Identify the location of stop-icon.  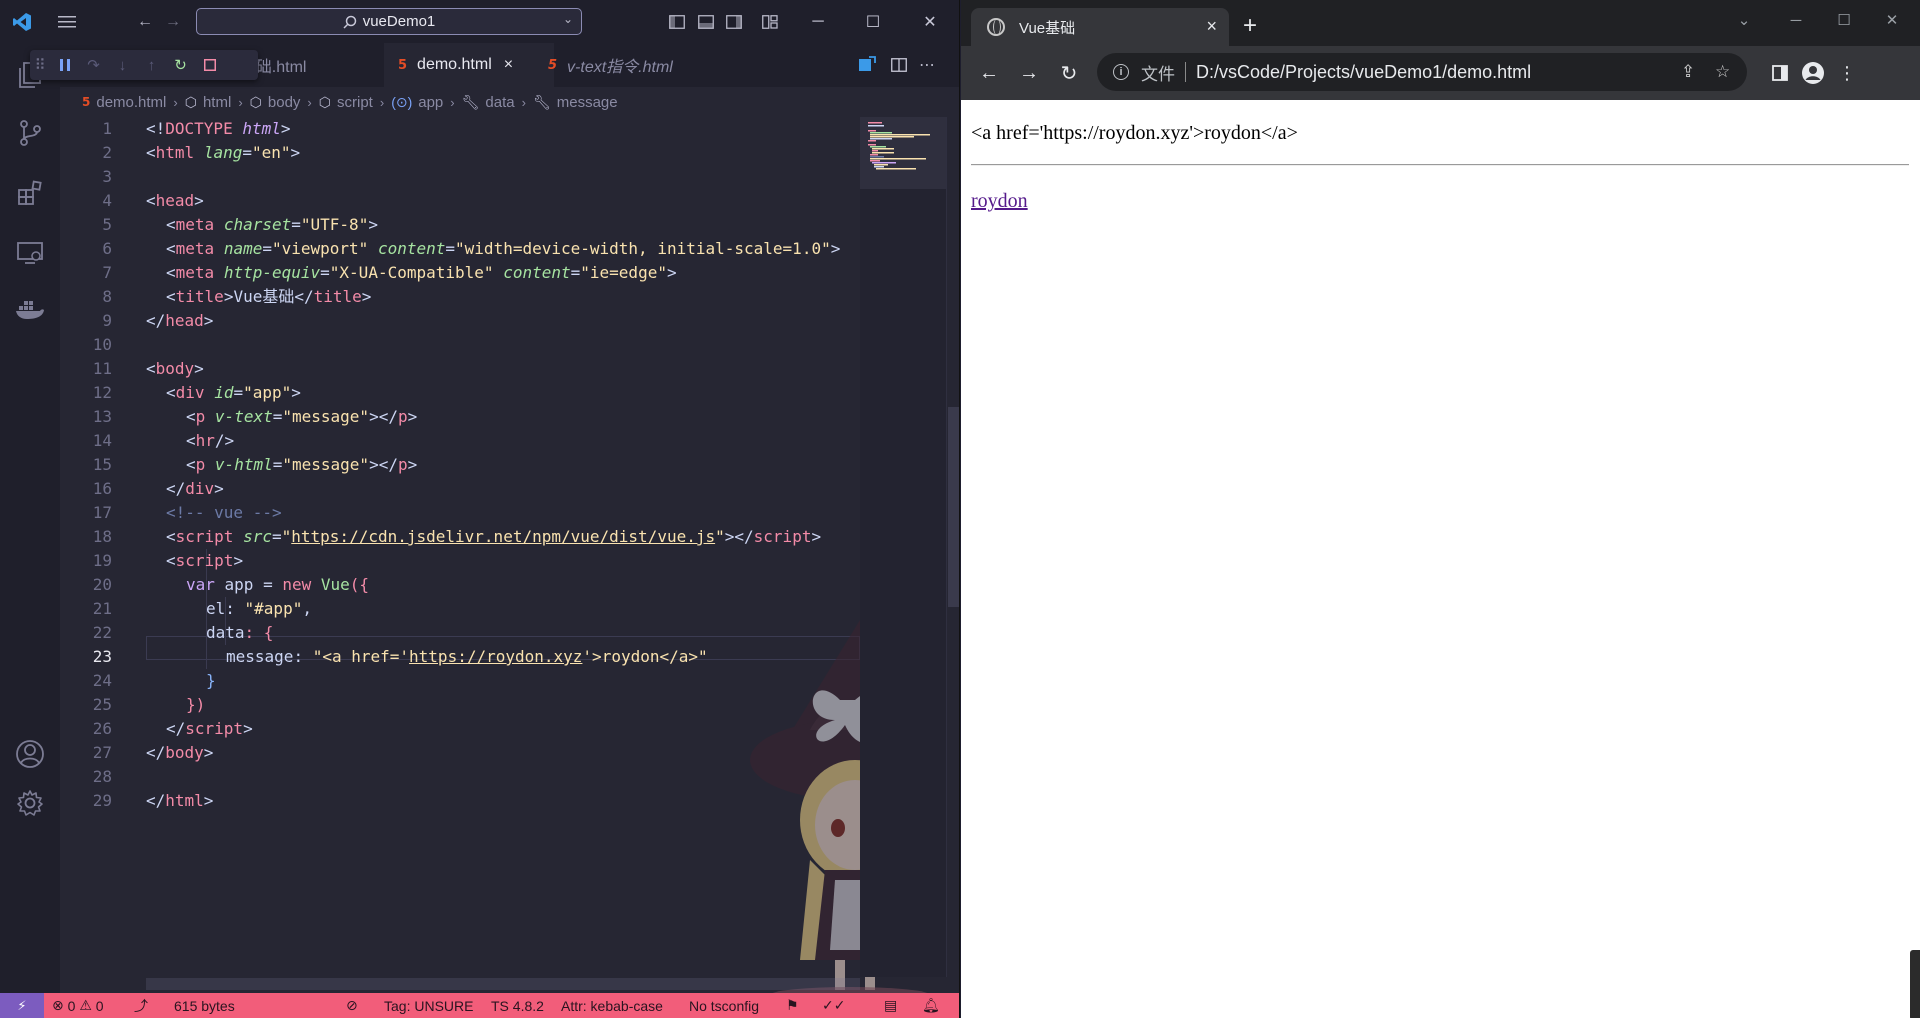
(209, 65).